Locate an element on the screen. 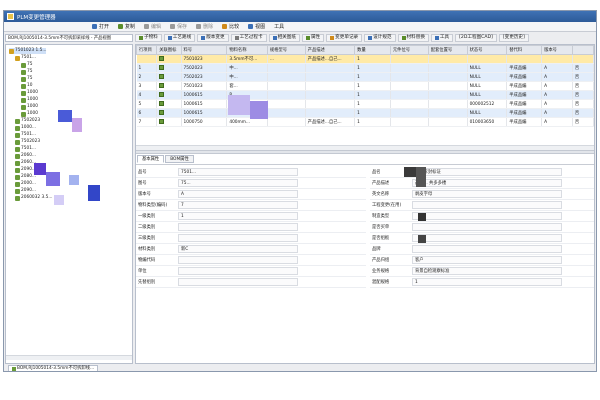  expand-icon is located at coordinates (11, 51).